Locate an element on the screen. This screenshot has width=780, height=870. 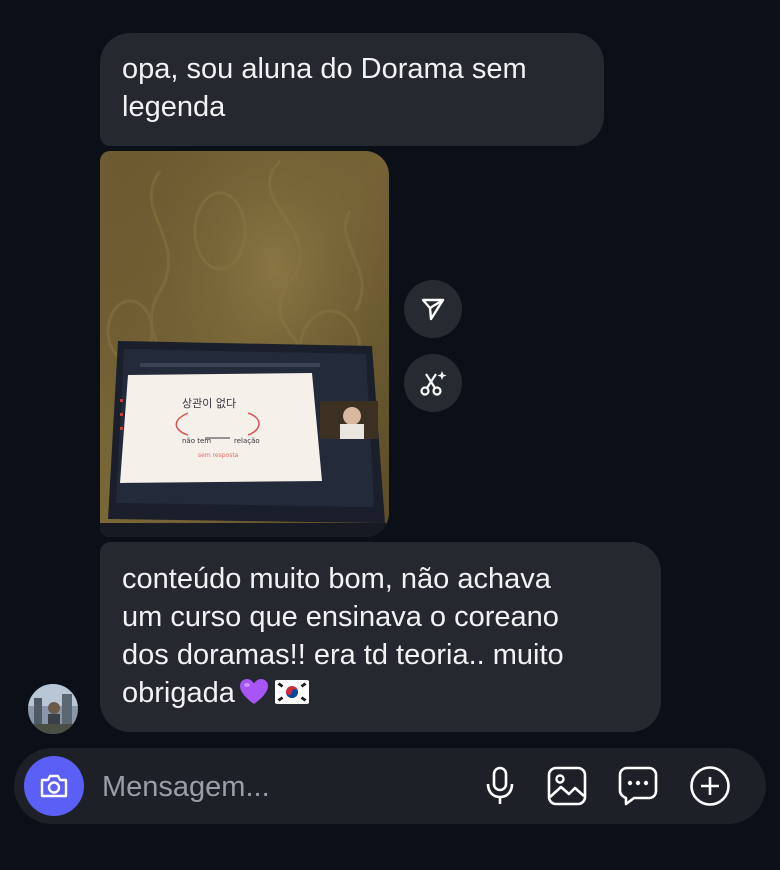
sticker-button is located at coordinates (638, 786).